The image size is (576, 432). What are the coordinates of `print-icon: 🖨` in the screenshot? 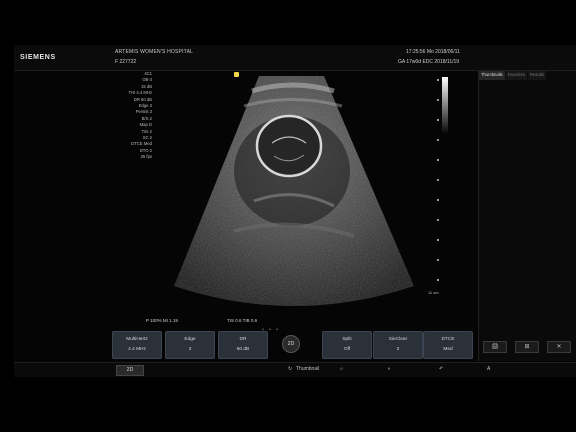 It's located at (495, 347).